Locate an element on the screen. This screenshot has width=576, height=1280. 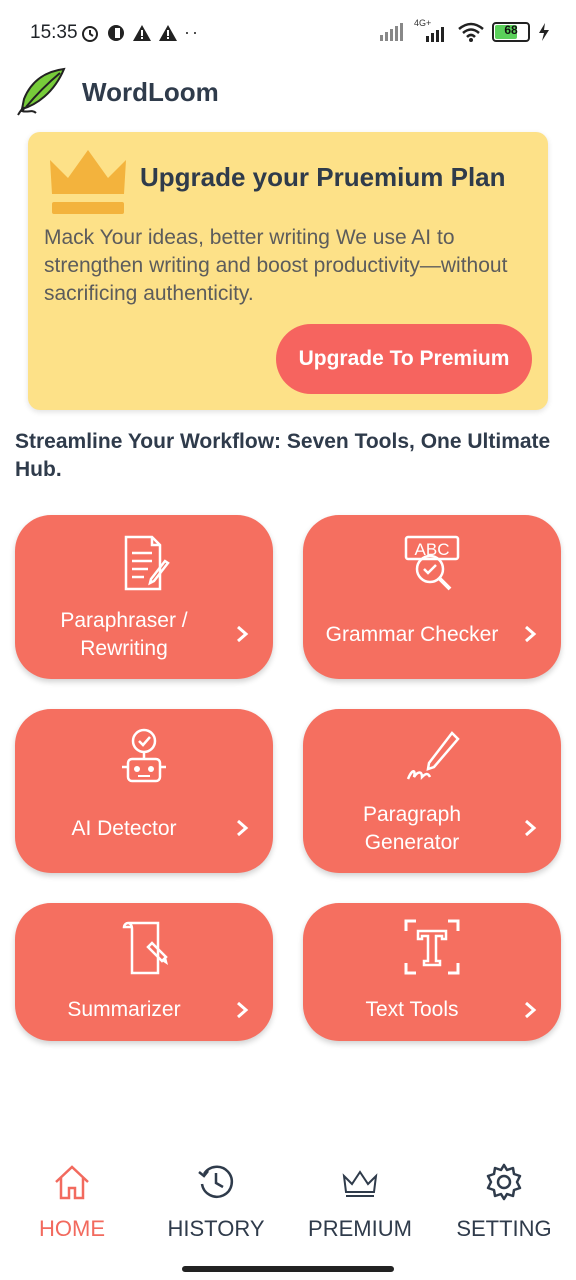
robot-icon is located at coordinates (144, 755).